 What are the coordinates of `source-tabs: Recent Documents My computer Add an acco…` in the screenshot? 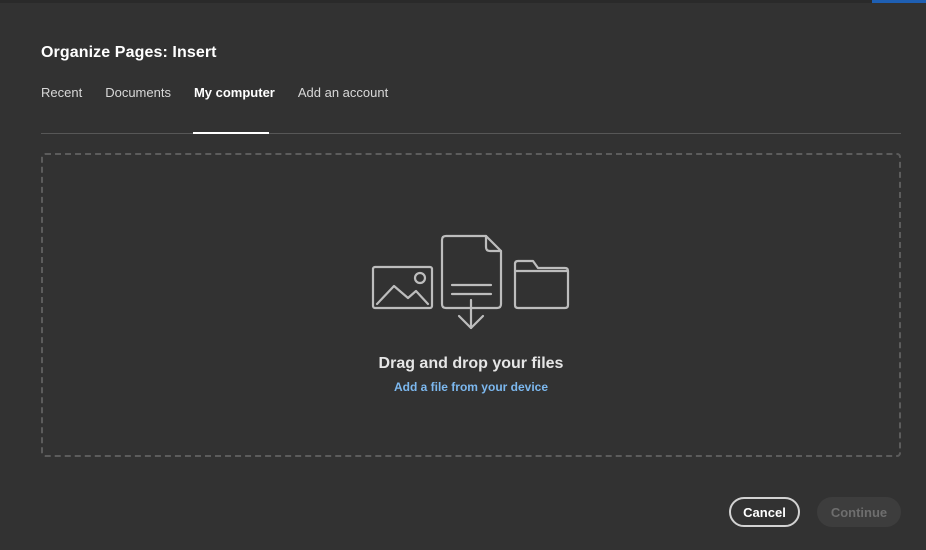 It's located at (226, 95).